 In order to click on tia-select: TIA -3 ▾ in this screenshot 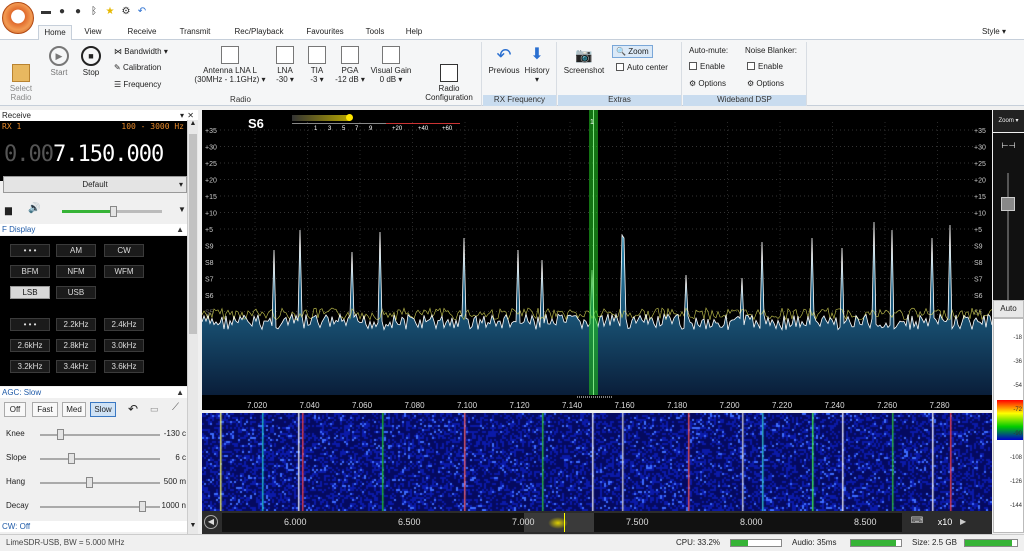, I will do `click(317, 65)`.